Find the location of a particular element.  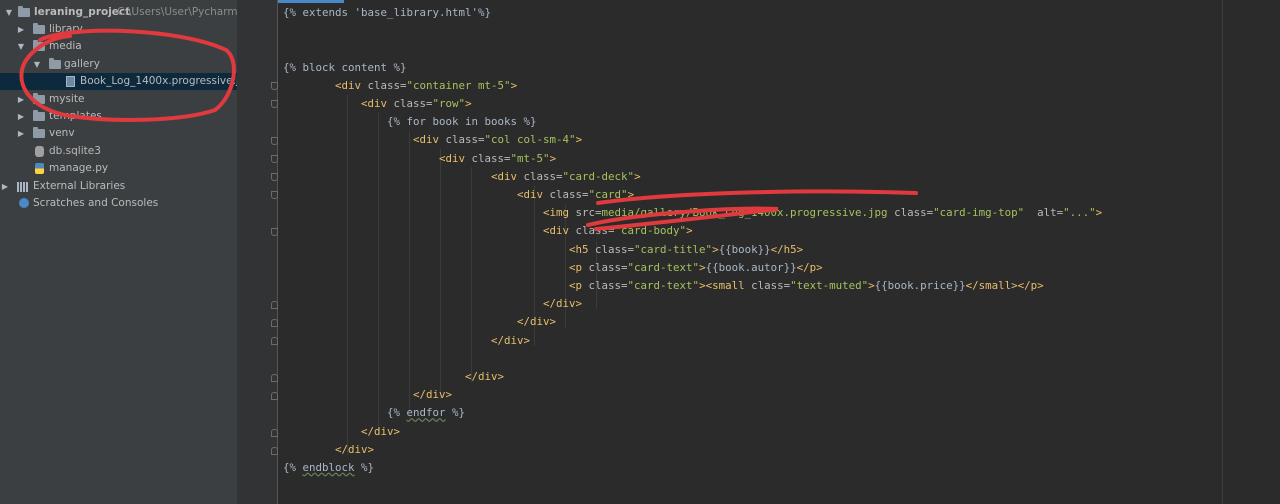

code-token: {% block content %} is located at coordinates (345, 67).